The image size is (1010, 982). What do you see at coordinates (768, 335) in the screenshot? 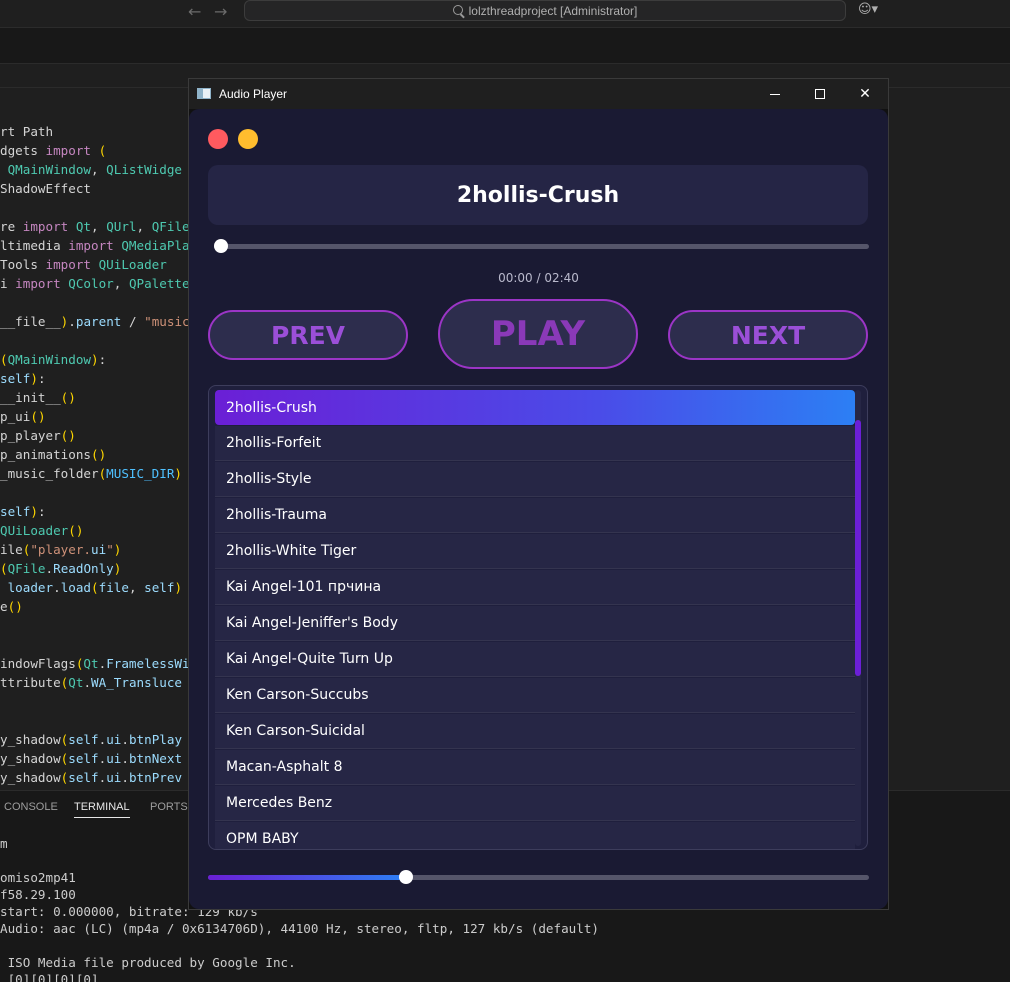
I see `next-button: NEXT` at bounding box center [768, 335].